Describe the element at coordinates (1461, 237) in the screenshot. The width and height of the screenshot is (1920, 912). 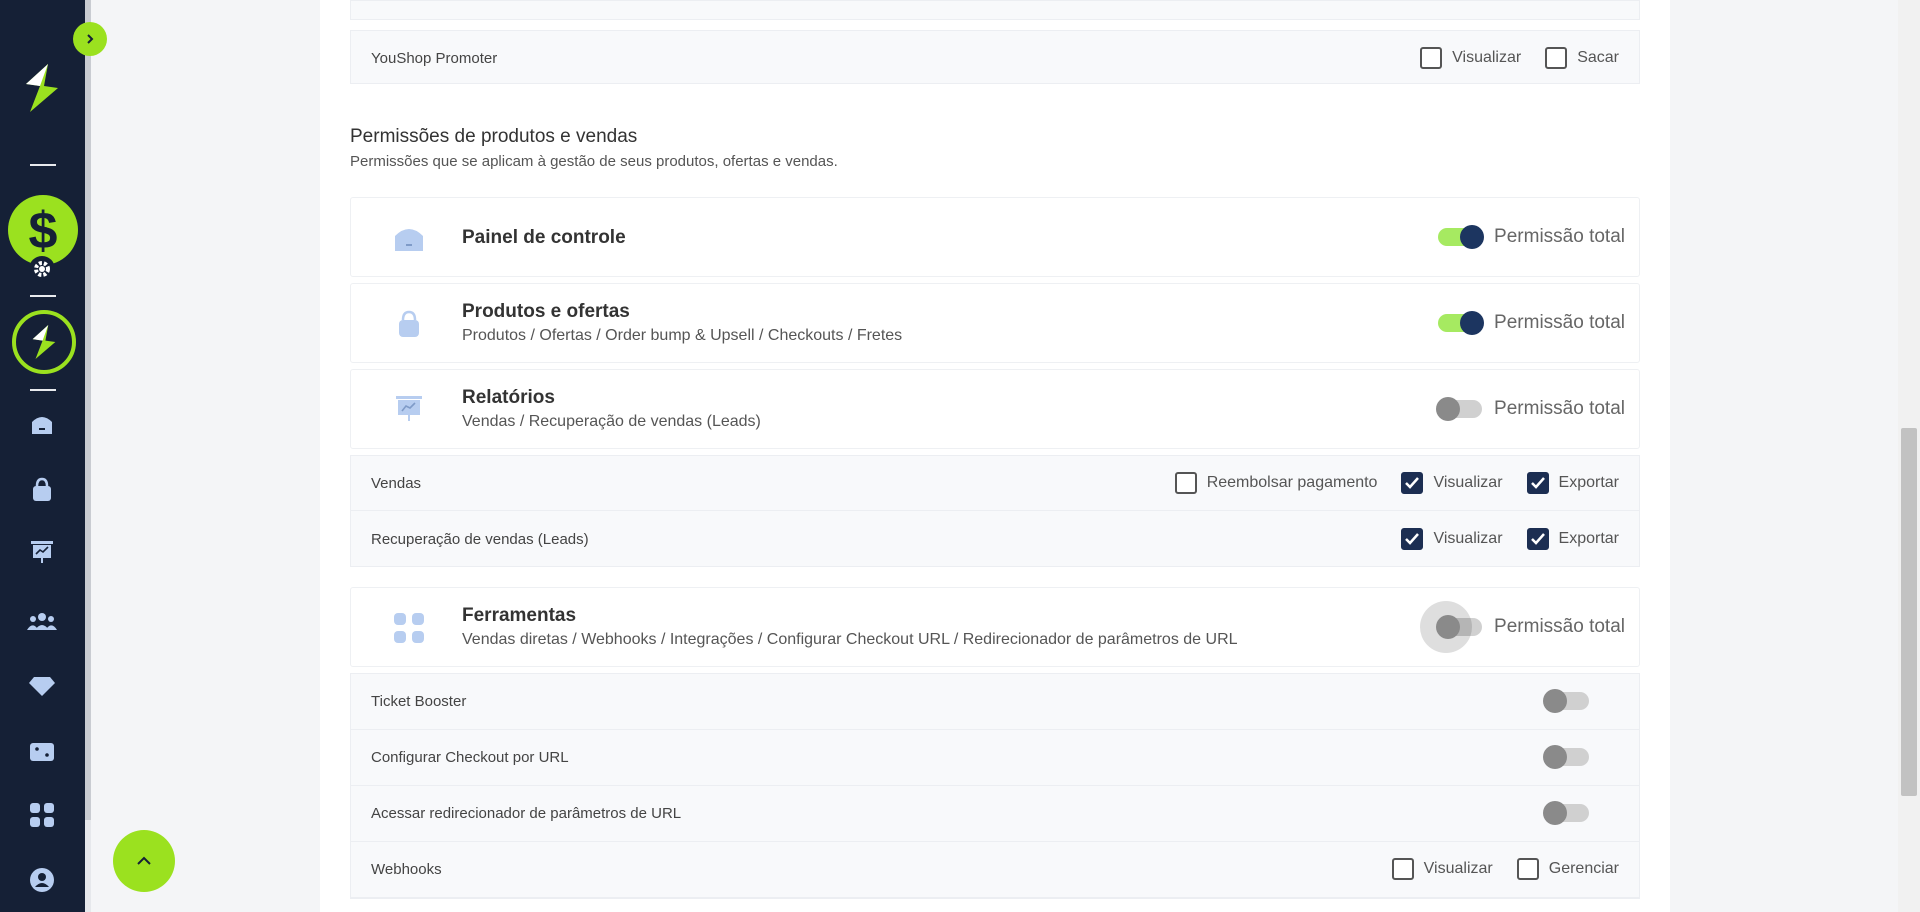
I see `painel-permissao-total-toggle` at that location.